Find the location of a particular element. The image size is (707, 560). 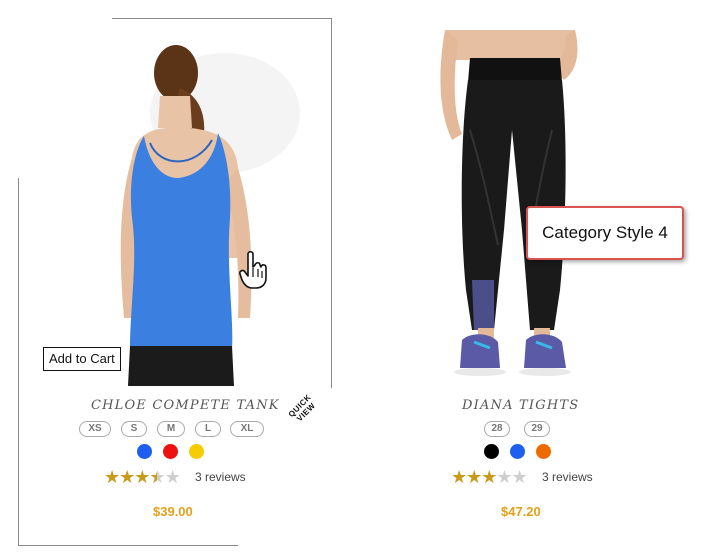

card-frame-left is located at coordinates (18, 362).